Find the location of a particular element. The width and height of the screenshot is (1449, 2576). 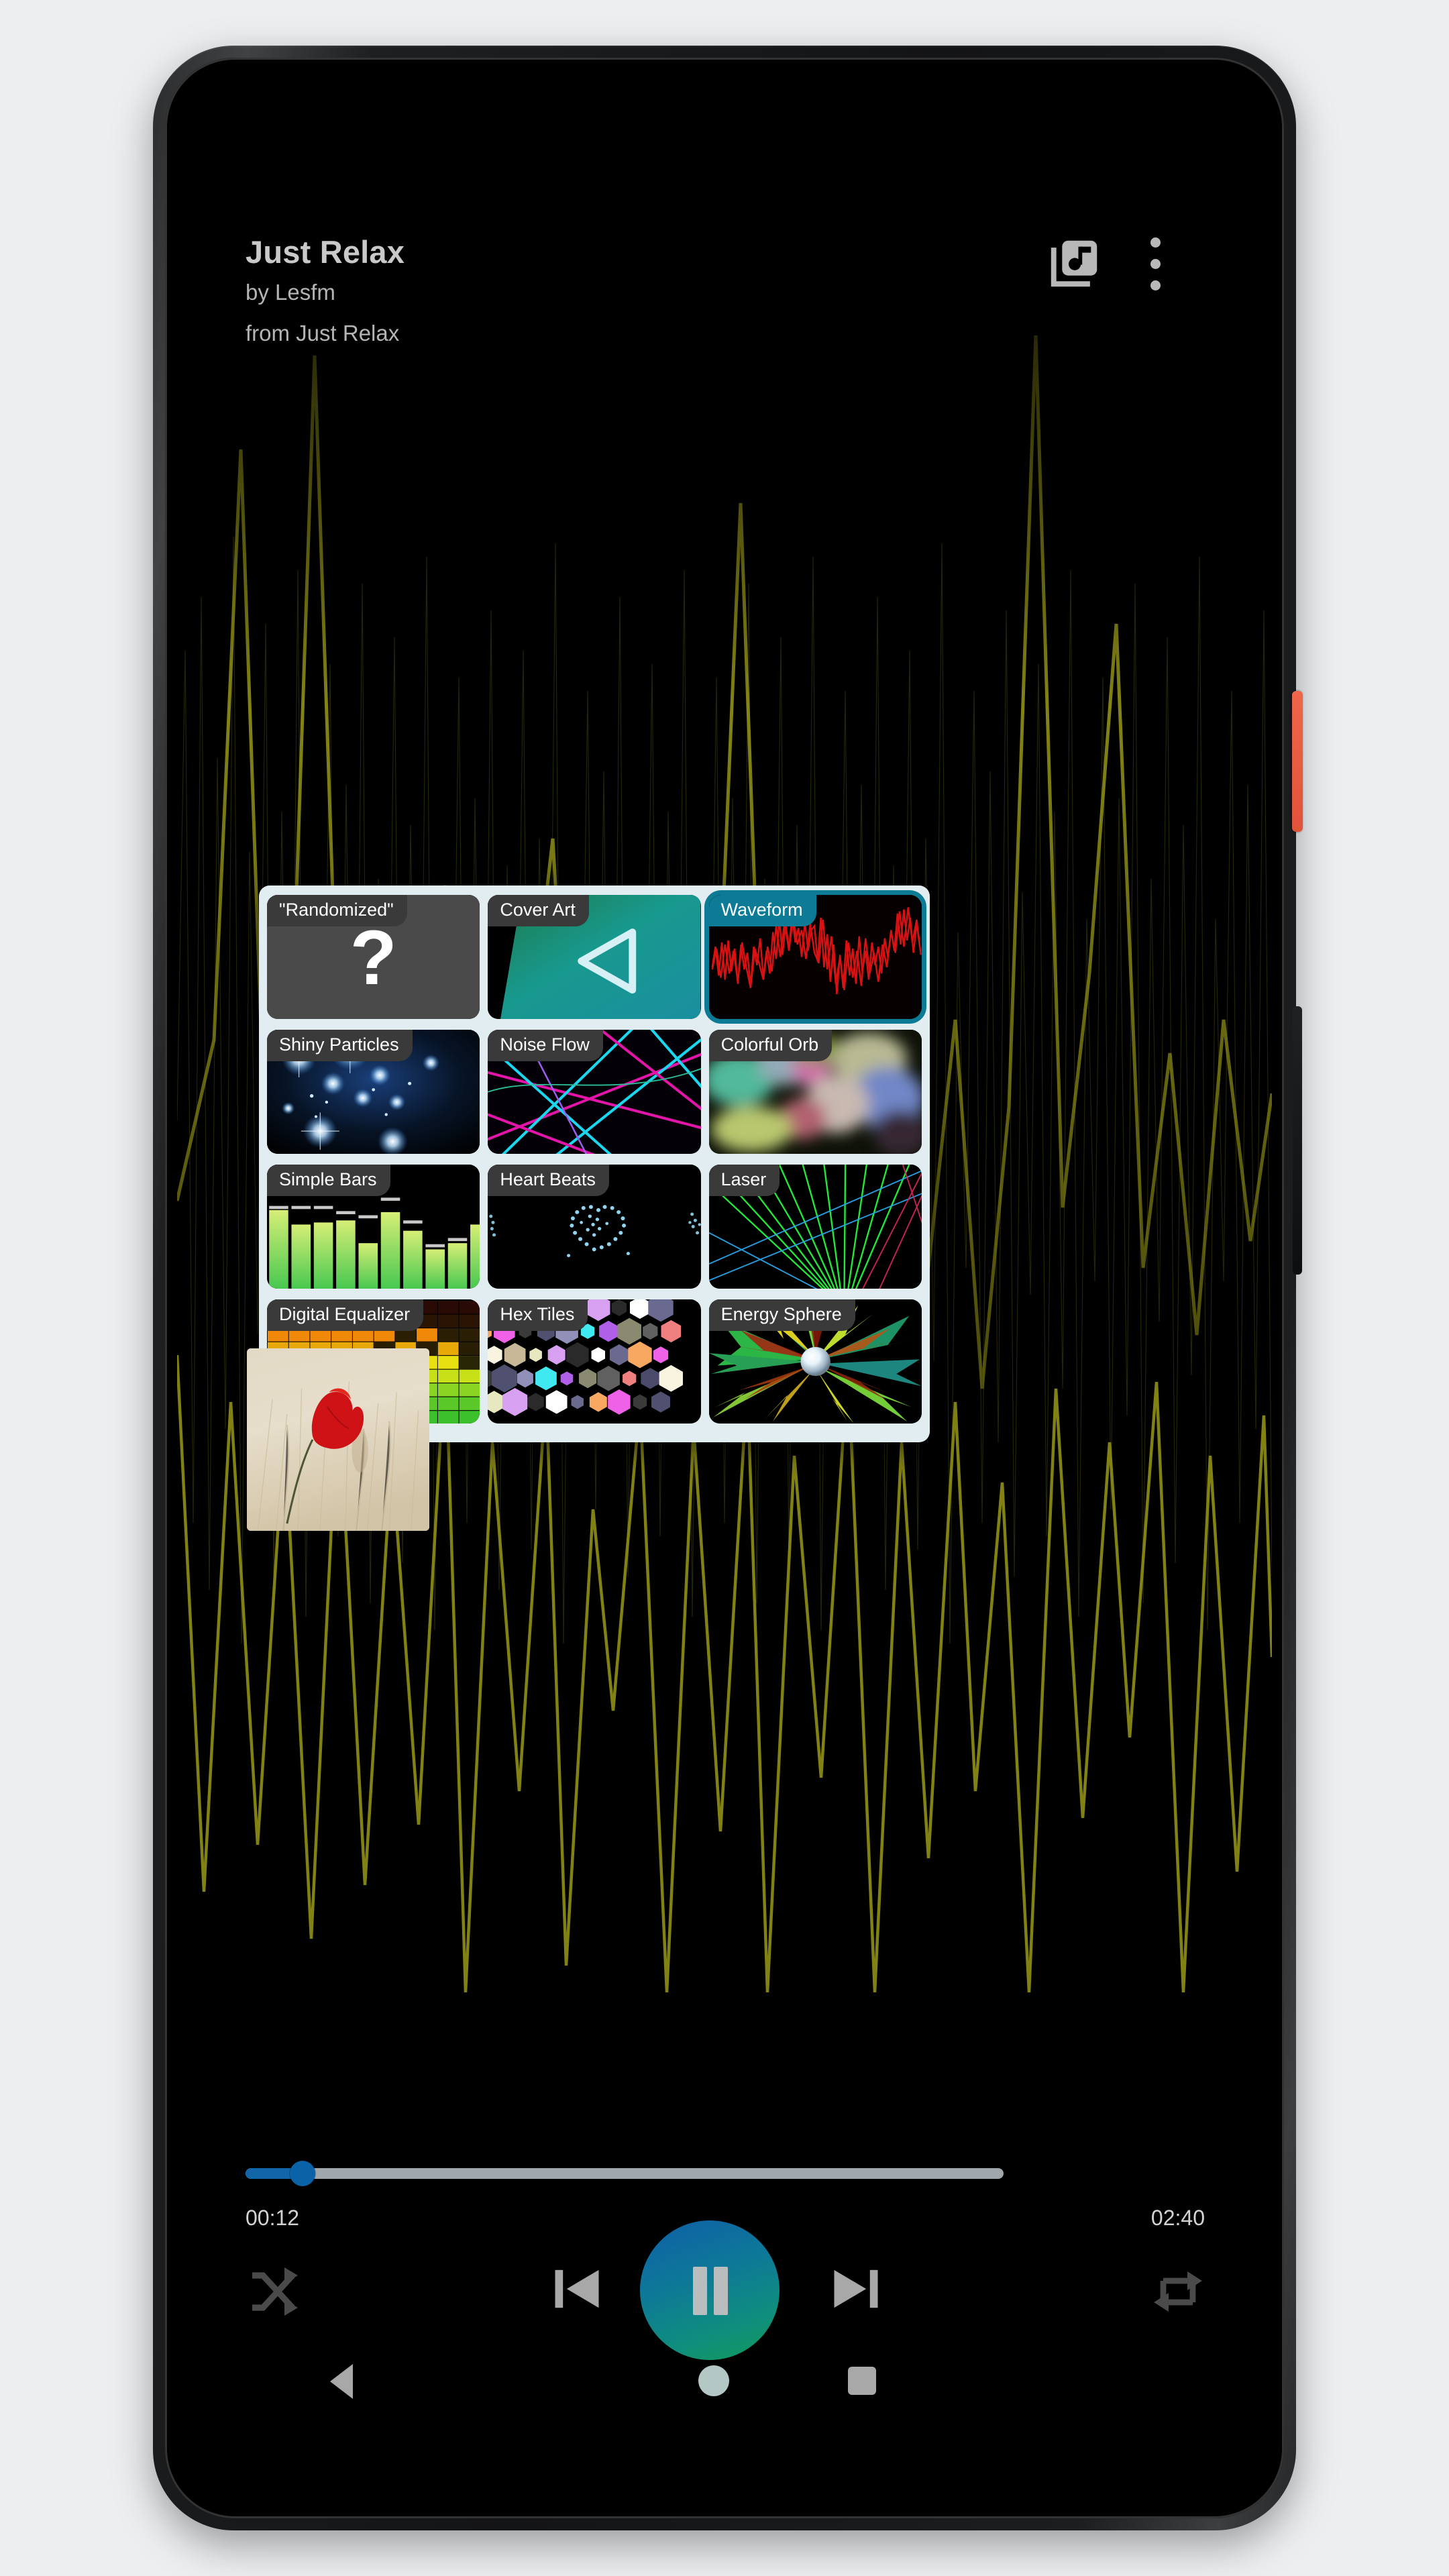

visualizer-tile-label: Colorful Orb is located at coordinates (770, 1045).